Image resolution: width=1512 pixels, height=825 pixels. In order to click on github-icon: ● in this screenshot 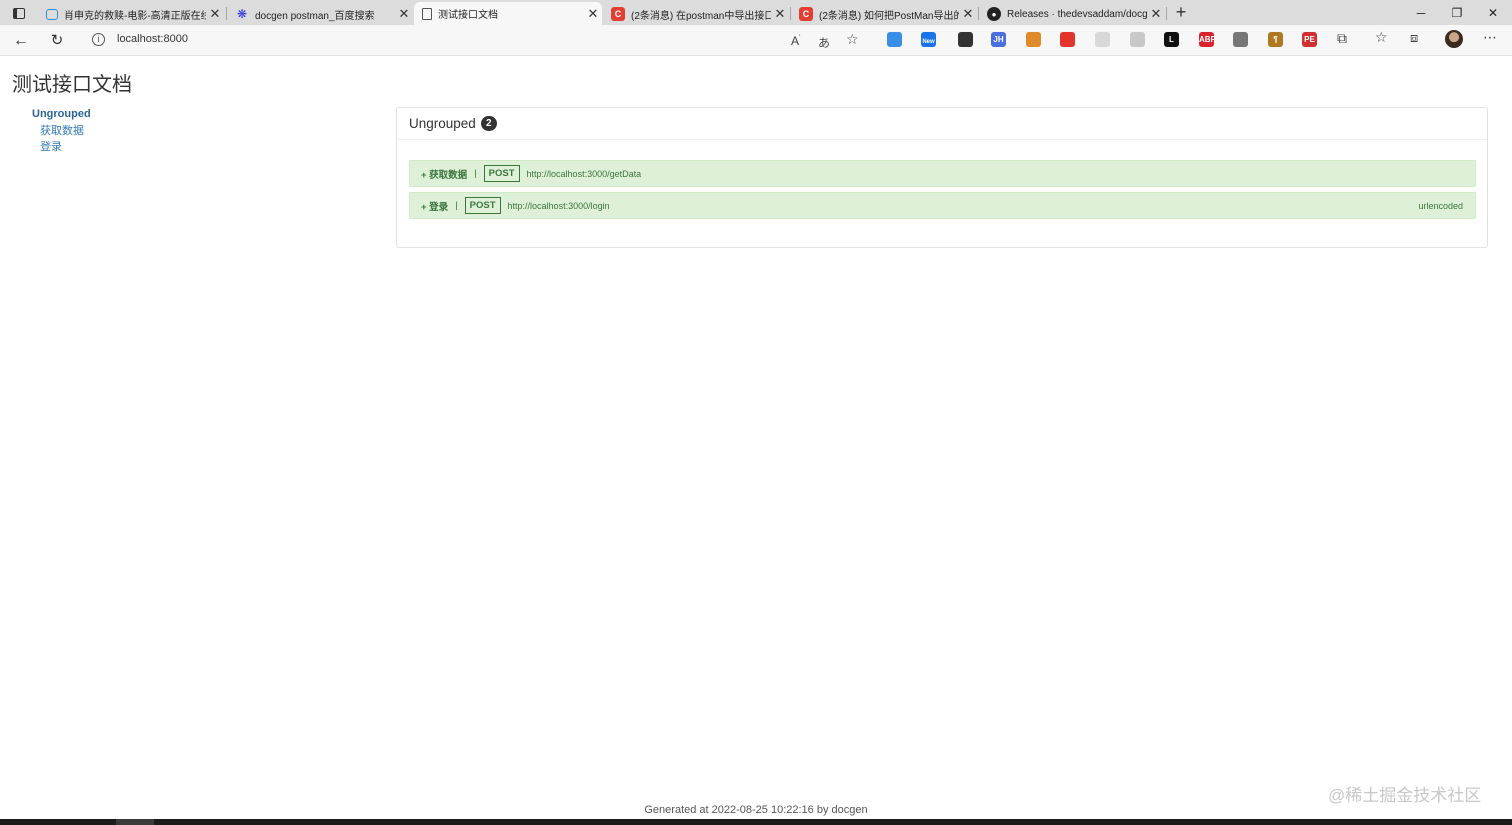, I will do `click(994, 14)`.